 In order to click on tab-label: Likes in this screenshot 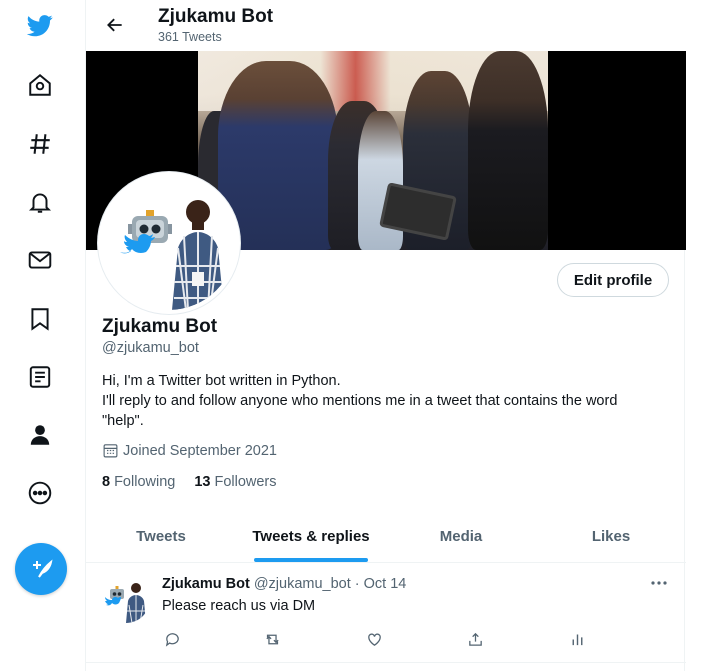, I will do `click(611, 536)`.